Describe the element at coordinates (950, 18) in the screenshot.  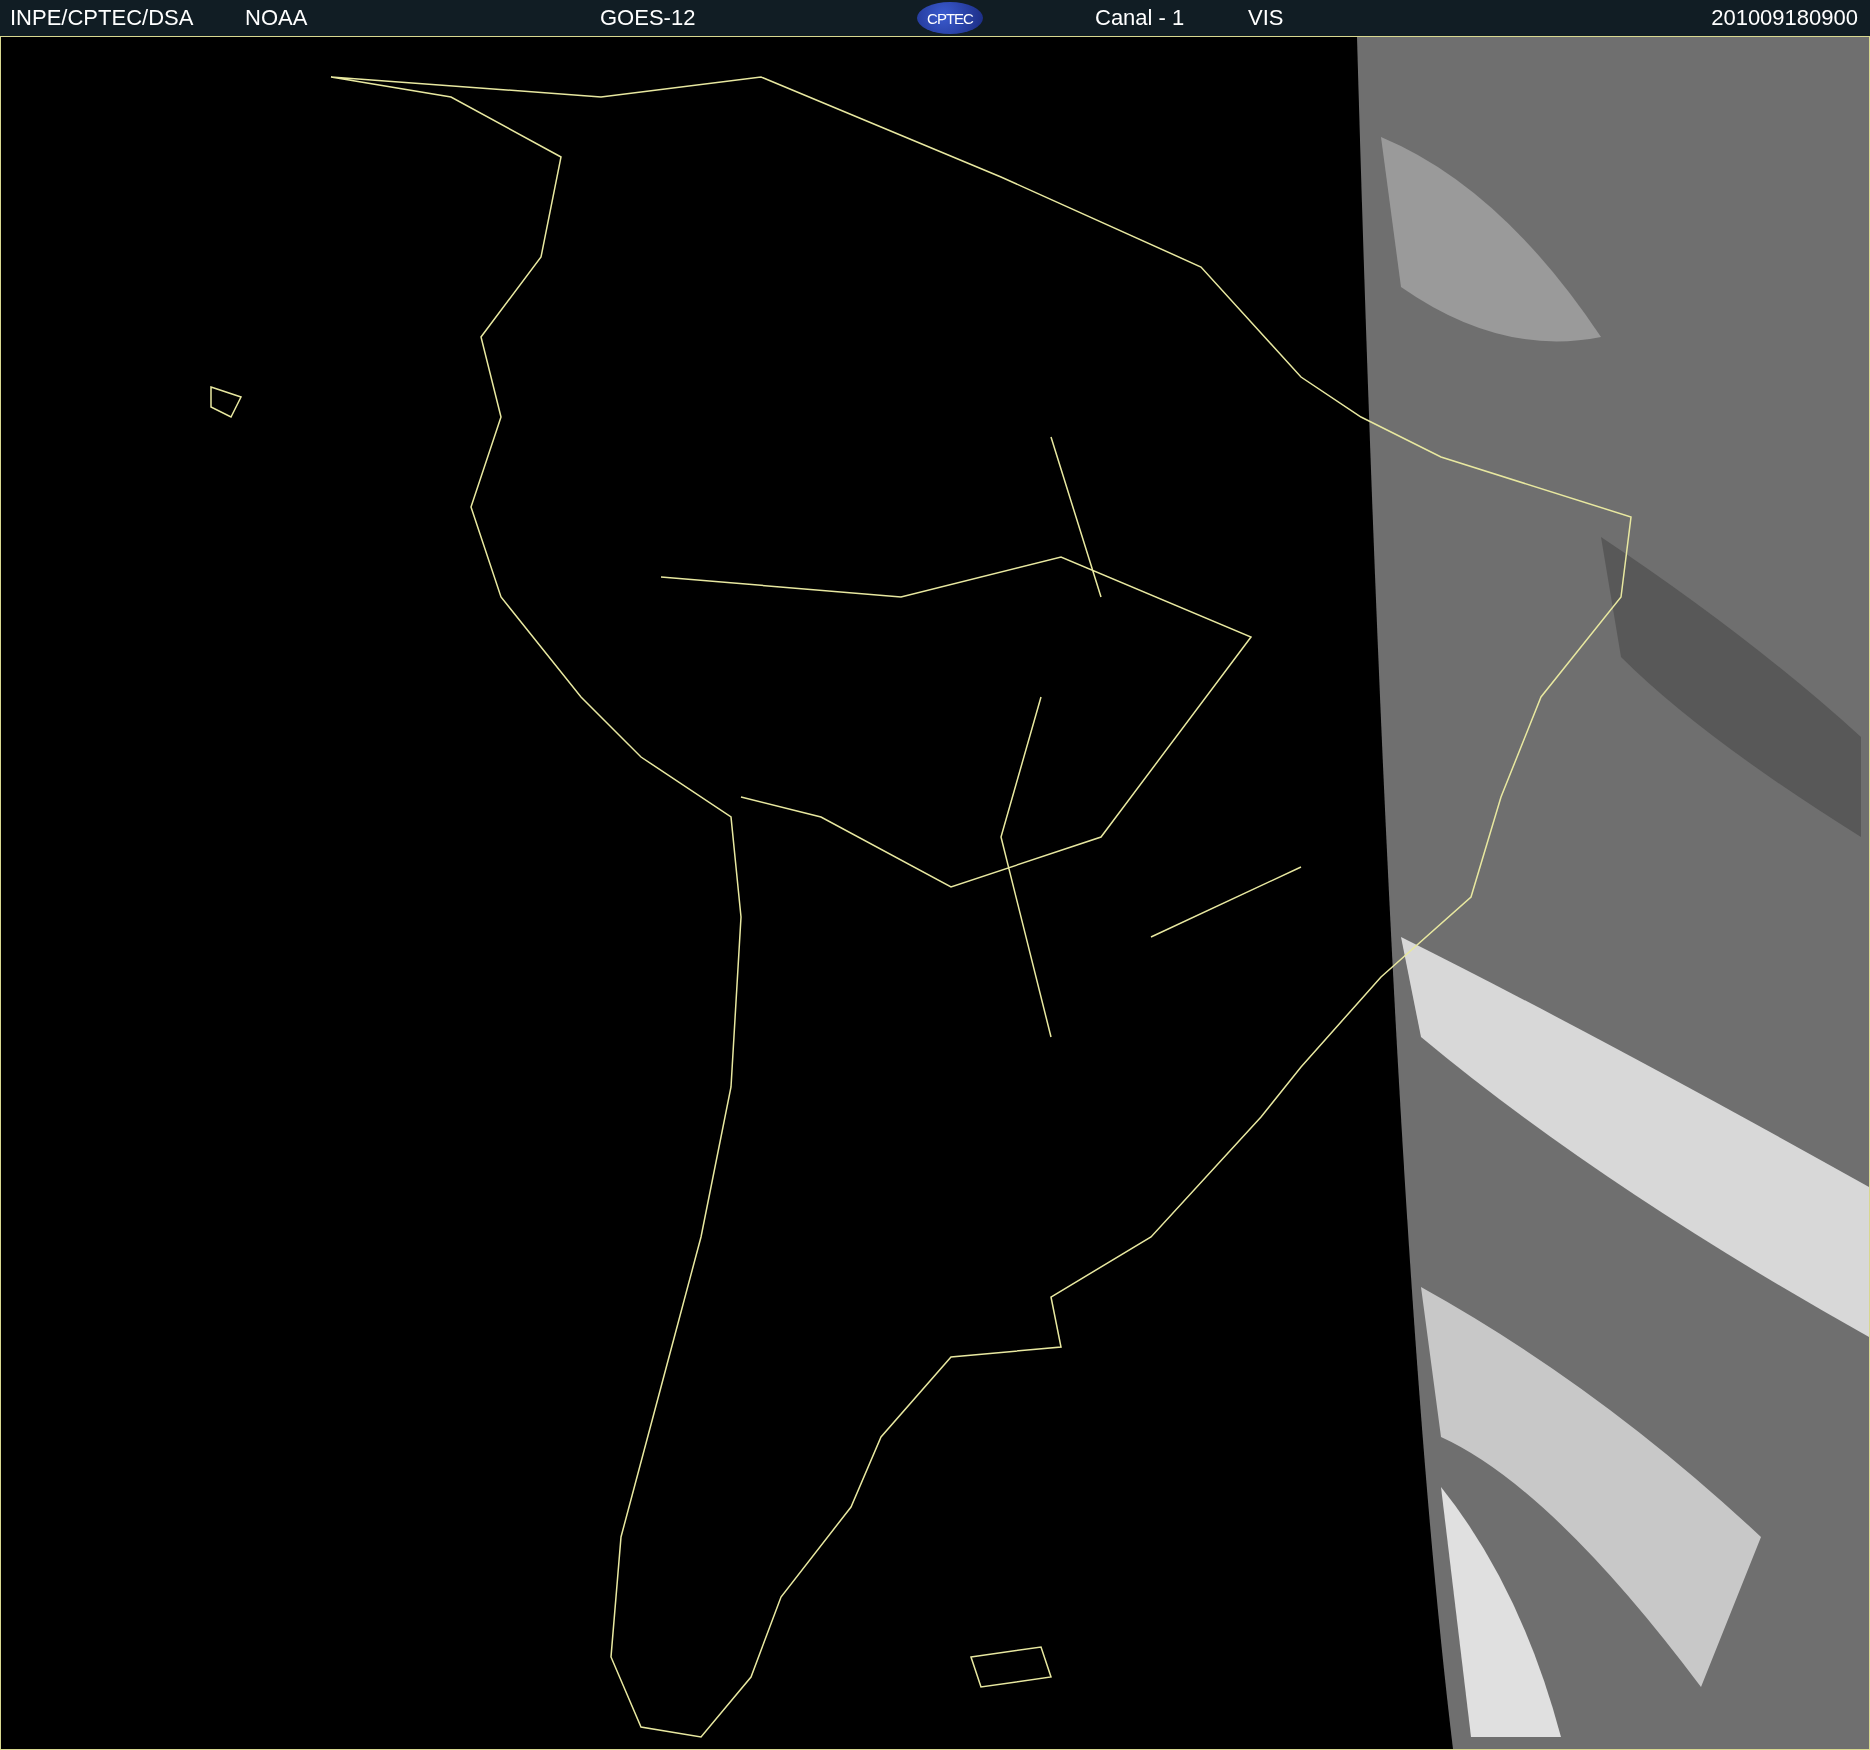
I see `cptec-logo: CPTEC` at that location.